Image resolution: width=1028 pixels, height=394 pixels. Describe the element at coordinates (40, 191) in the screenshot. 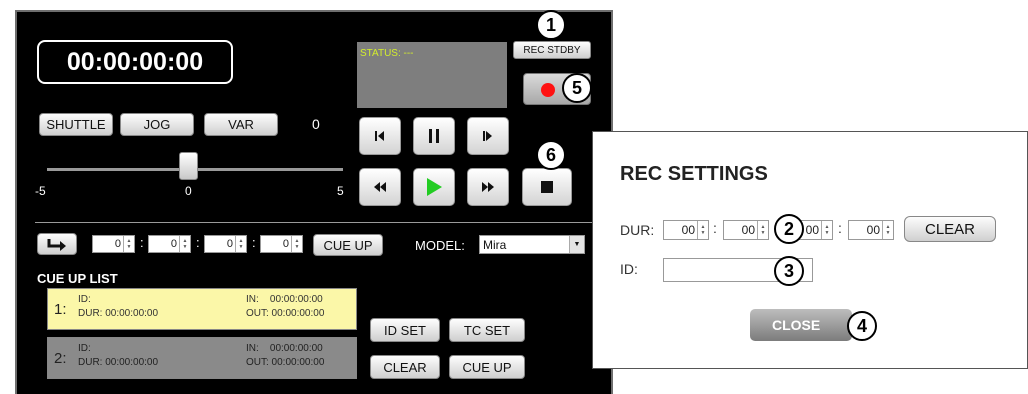

I see `slider-min-label: -5` at that location.